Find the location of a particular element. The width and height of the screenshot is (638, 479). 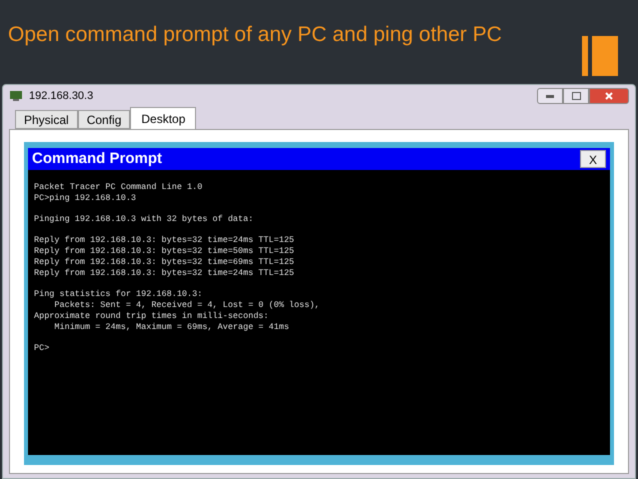

close-button is located at coordinates (609, 96).